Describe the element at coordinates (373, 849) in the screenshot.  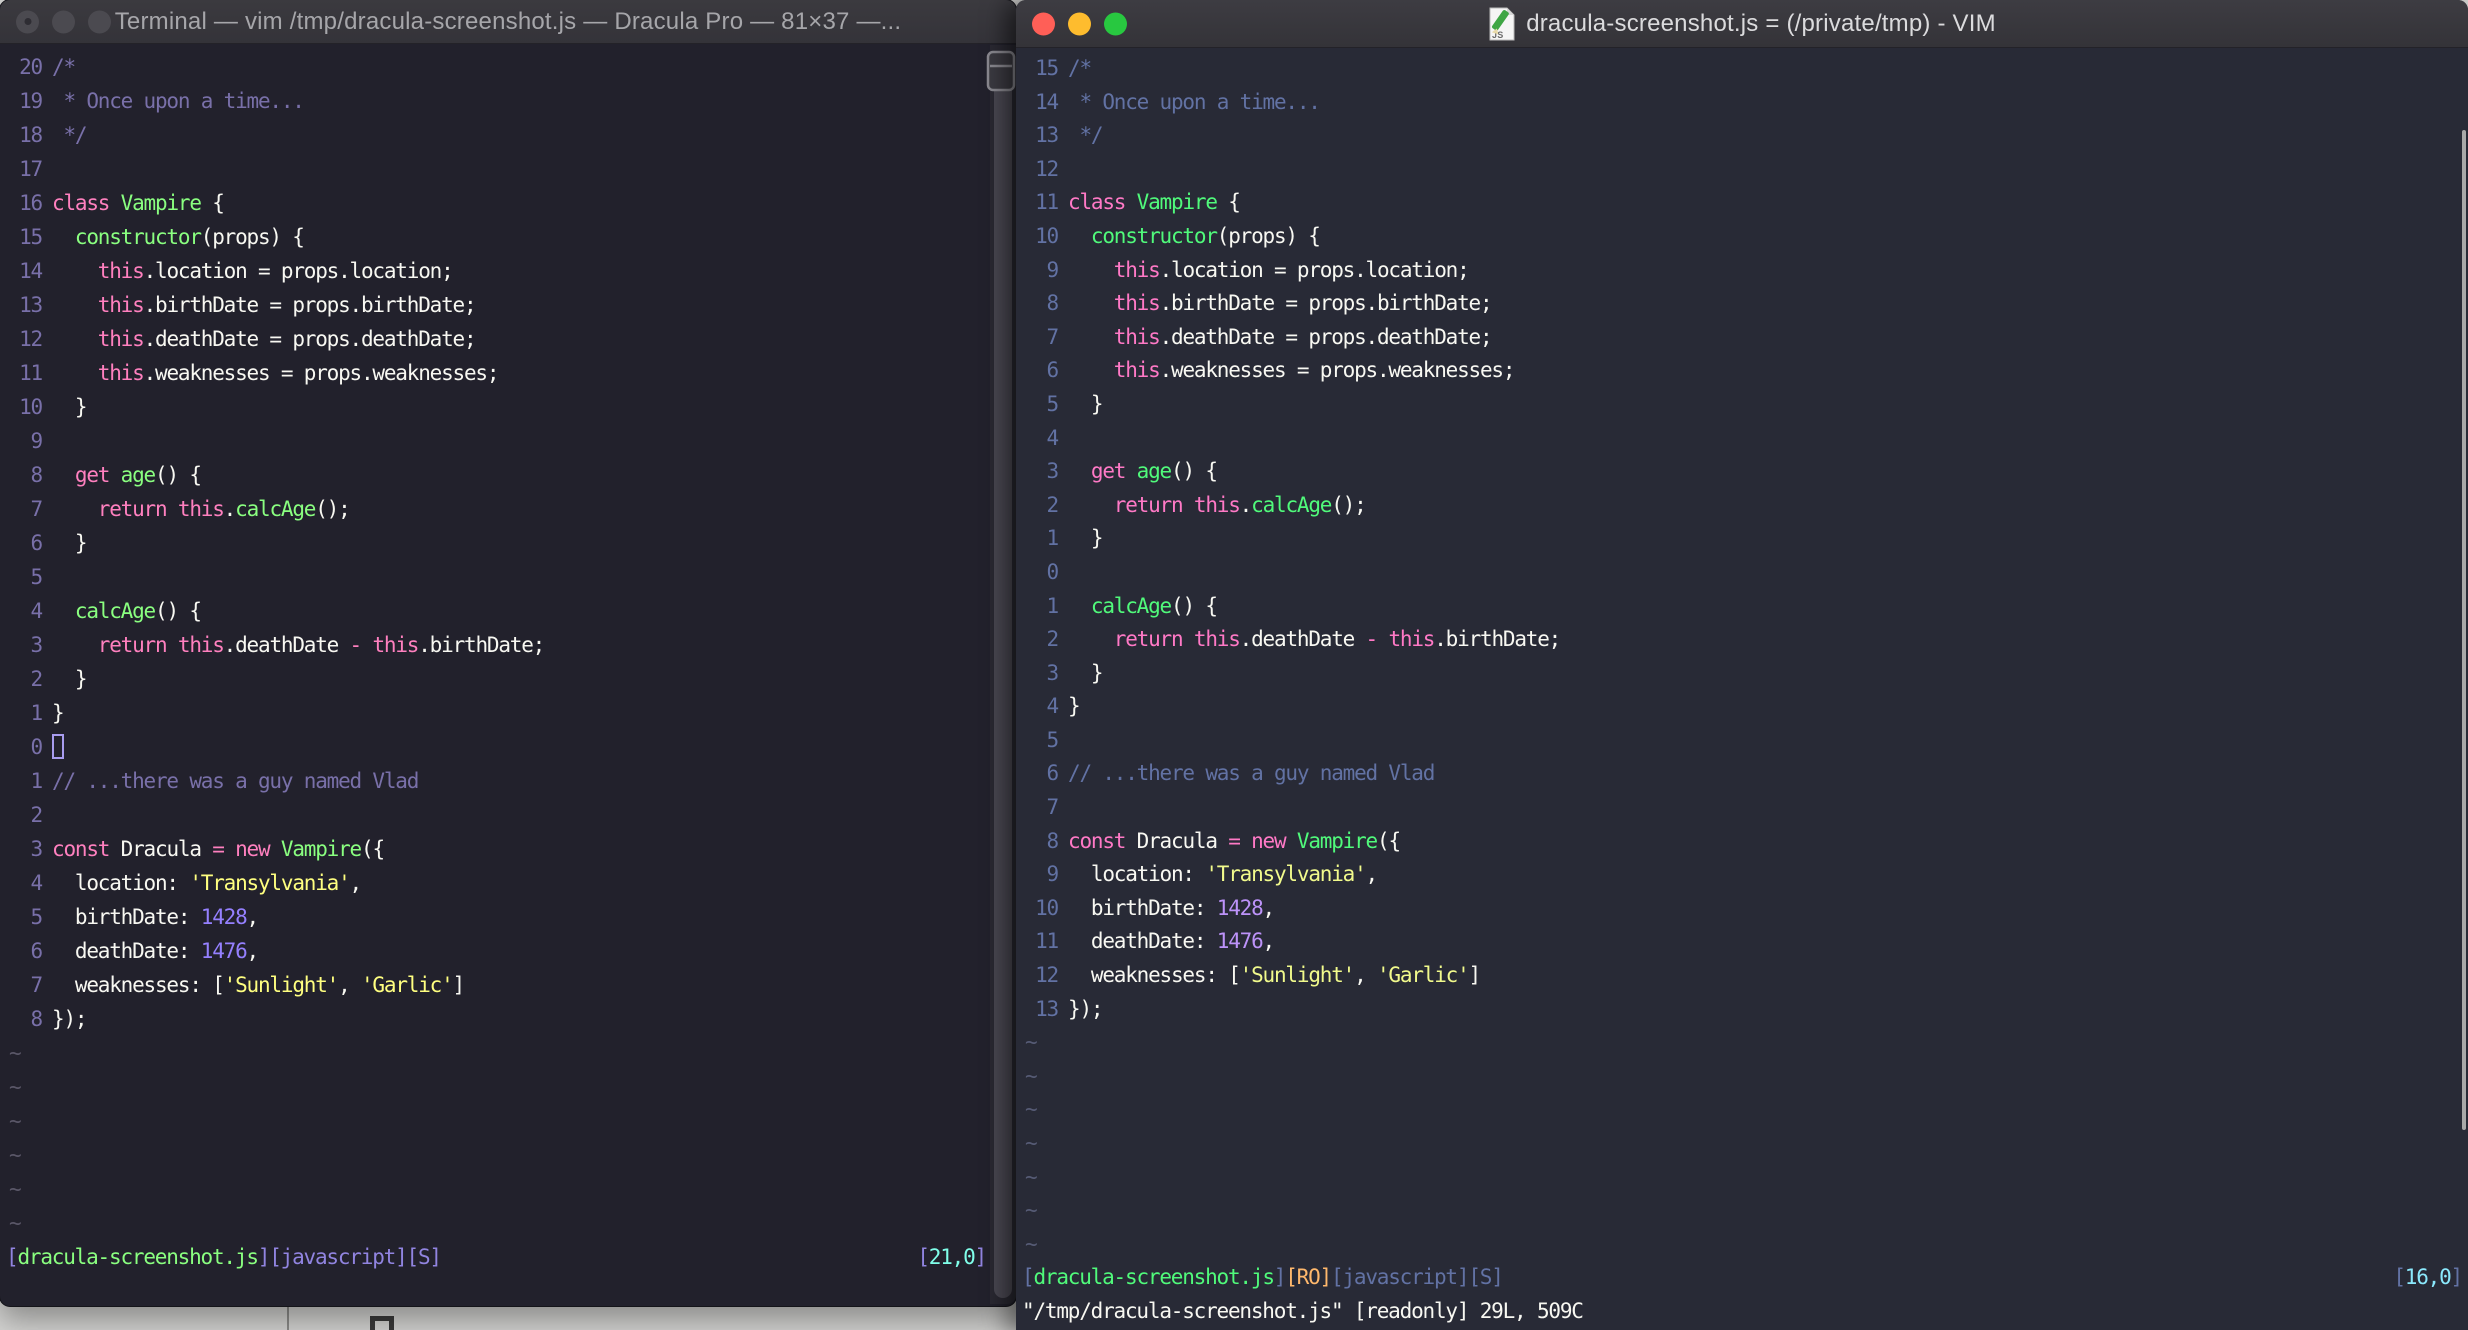
I see `code-token: ({` at that location.